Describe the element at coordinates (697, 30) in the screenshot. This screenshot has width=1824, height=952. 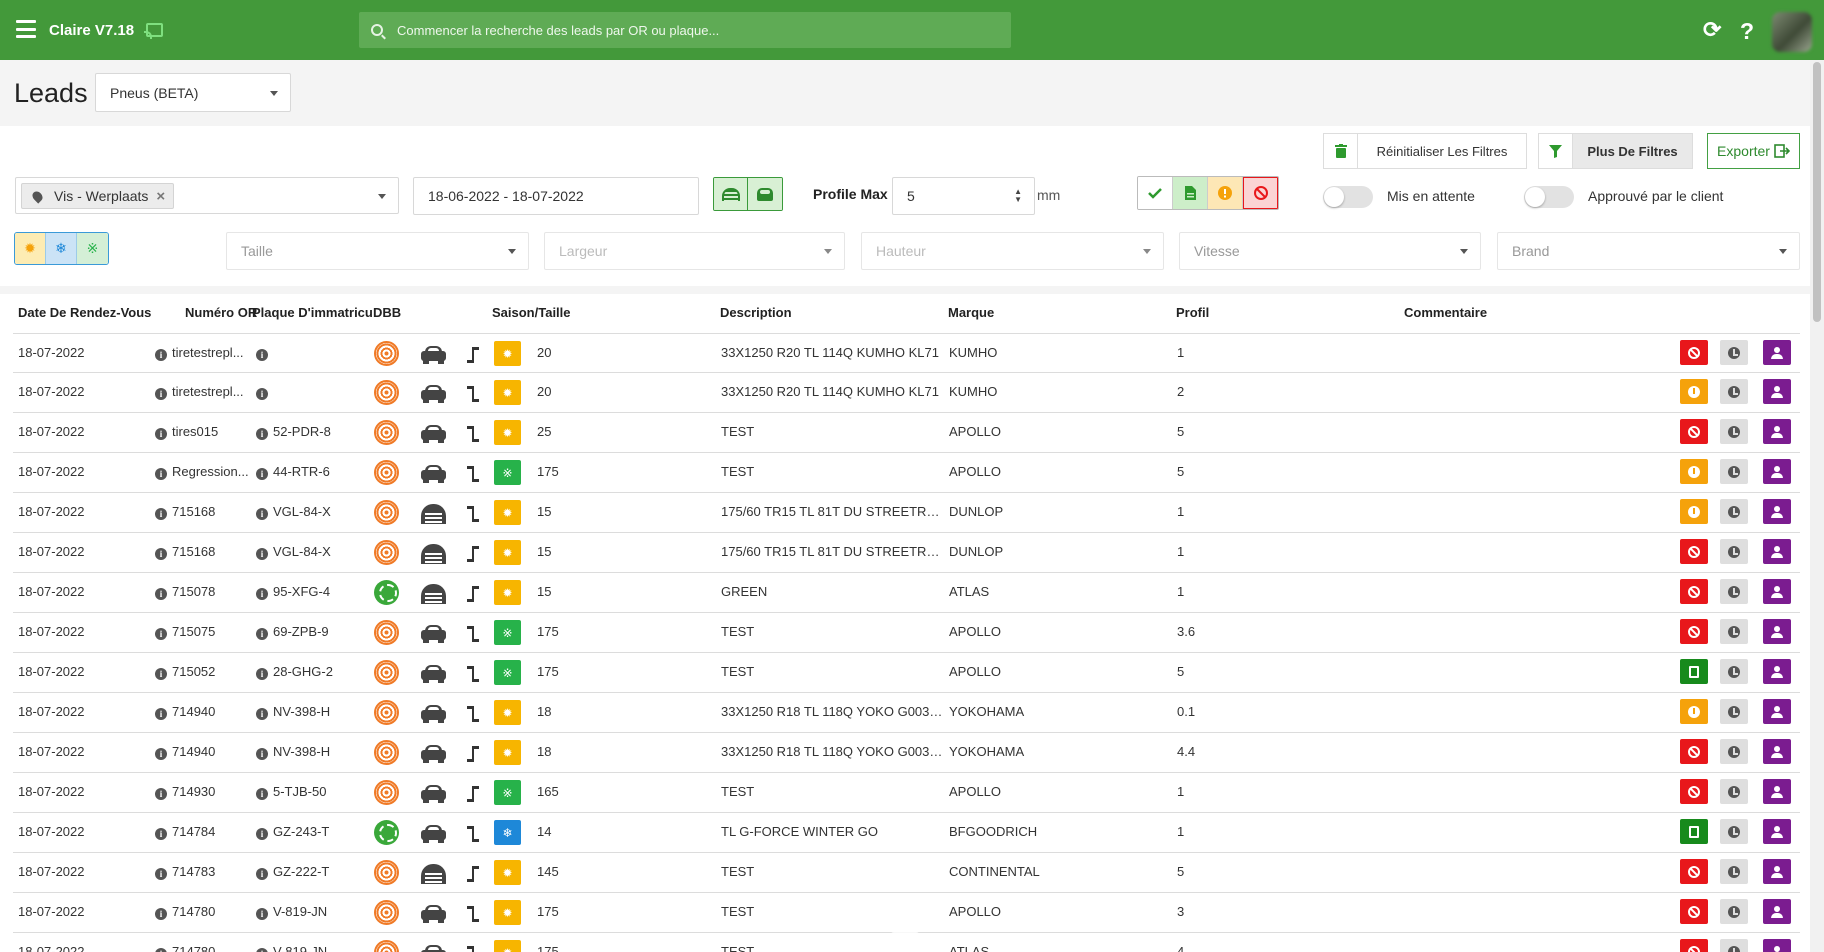
I see `search-input` at that location.